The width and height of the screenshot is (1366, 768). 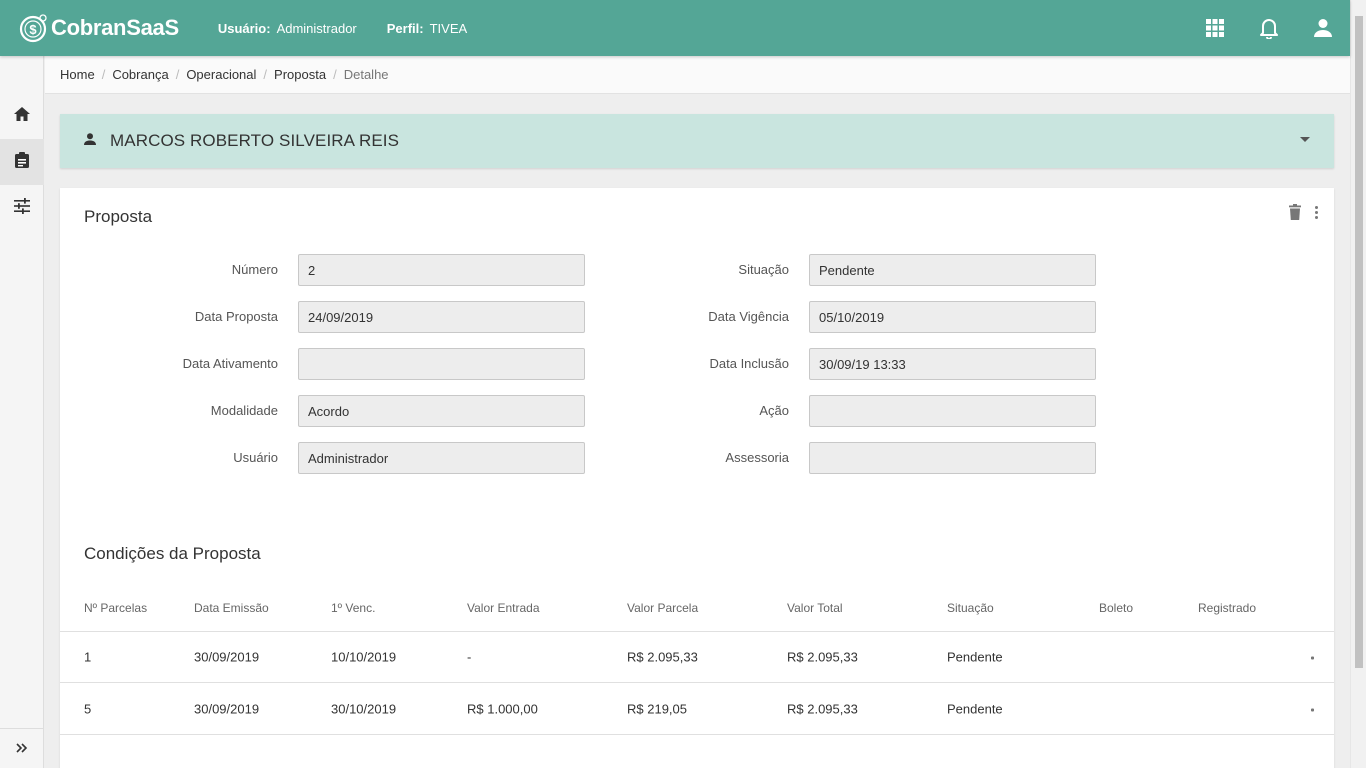 What do you see at coordinates (364, 708) in the screenshot?
I see `cell-primeiro-venc: 30/10/2019` at bounding box center [364, 708].